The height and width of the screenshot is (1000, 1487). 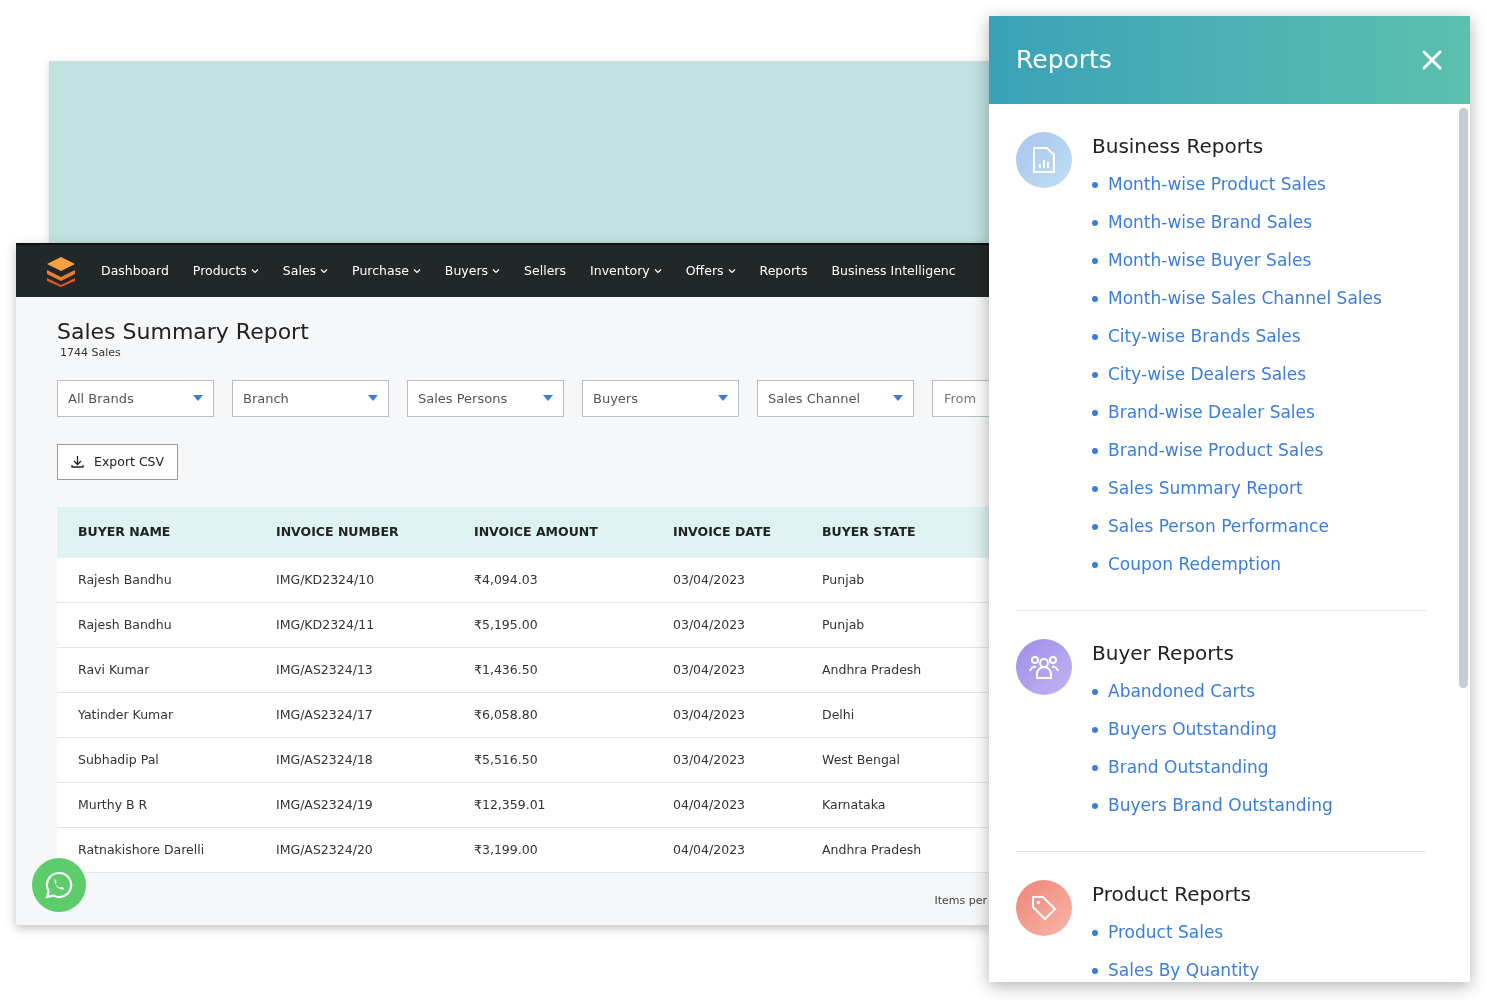 What do you see at coordinates (225, 271) in the screenshot?
I see `nav-link: Products` at bounding box center [225, 271].